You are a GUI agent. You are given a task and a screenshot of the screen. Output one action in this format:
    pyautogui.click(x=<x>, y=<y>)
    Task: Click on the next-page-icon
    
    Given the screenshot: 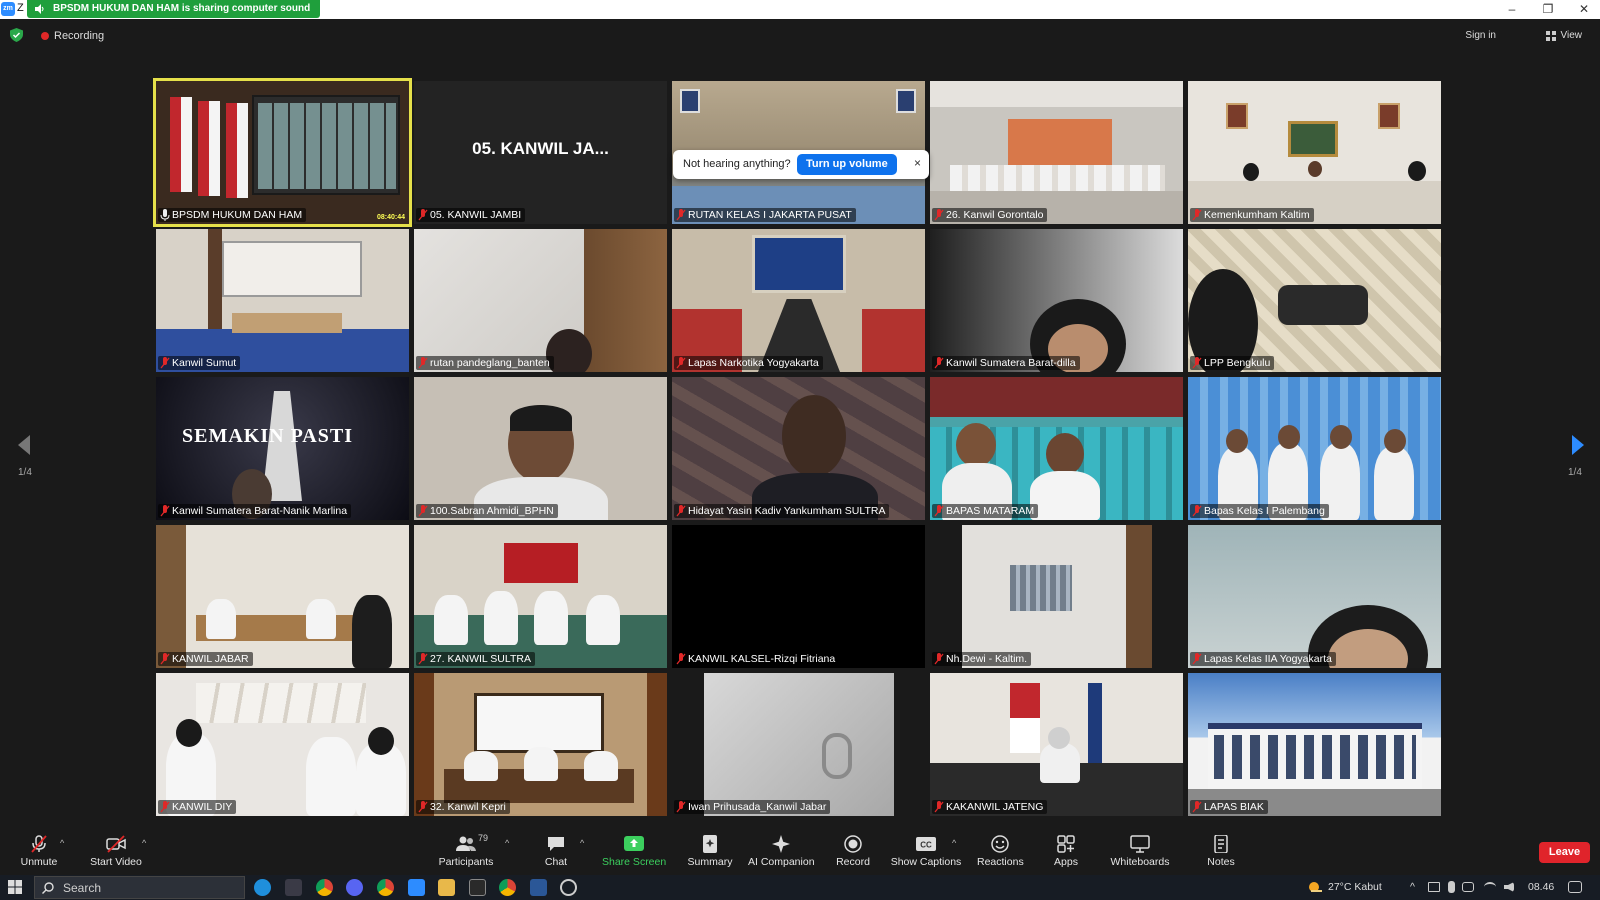 What is the action you would take?
    pyautogui.click(x=1578, y=445)
    